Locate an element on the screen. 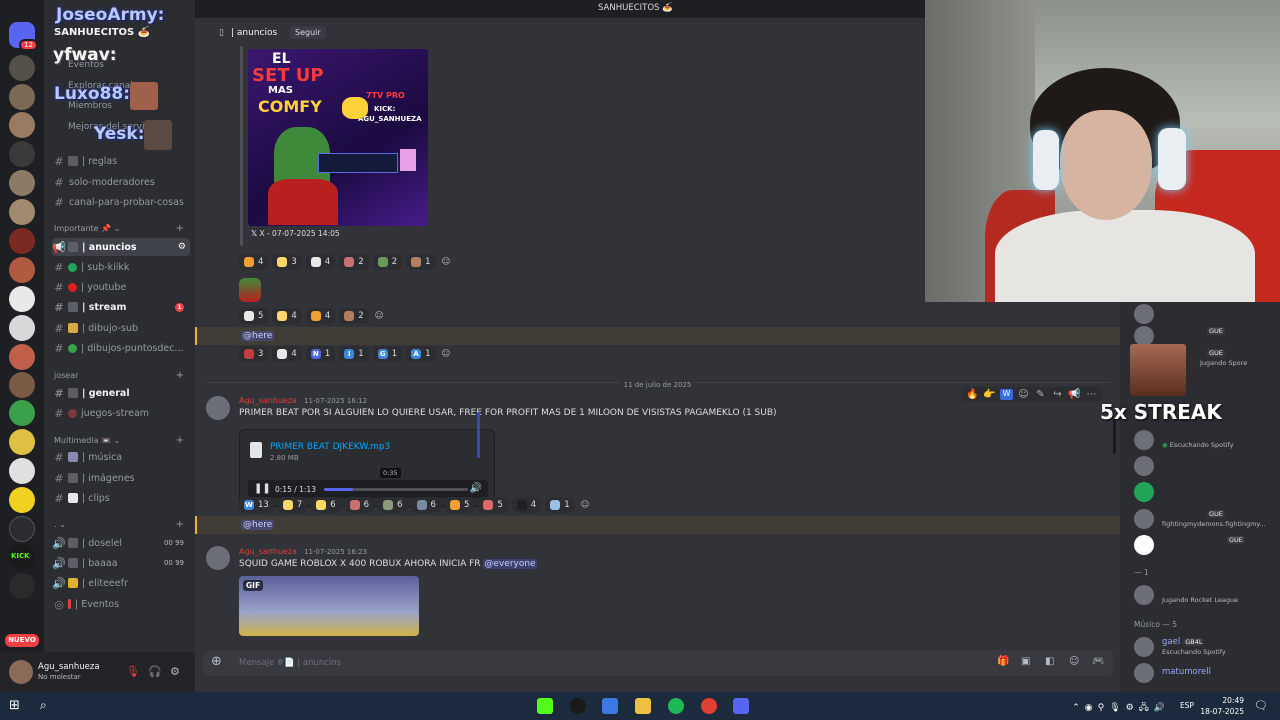  system-tray-icons: ⌃◉⚲🎙⚙🖧🔊 is located at coordinates (1121, 708).